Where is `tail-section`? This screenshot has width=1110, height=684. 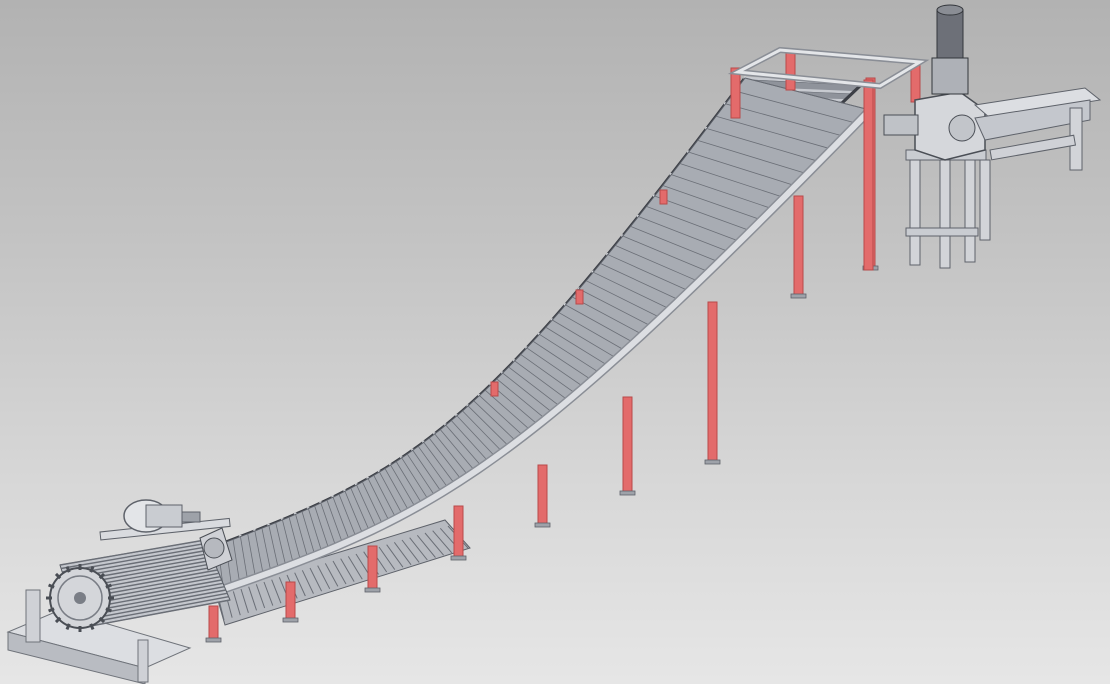
tail-section is located at coordinates (119, 591).